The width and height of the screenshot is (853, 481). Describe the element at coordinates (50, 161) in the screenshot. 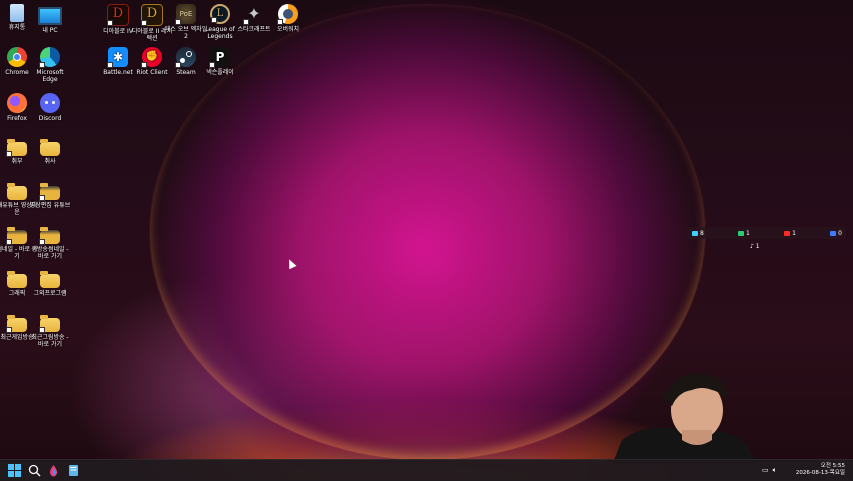

I see `icon-label: 취사` at that location.